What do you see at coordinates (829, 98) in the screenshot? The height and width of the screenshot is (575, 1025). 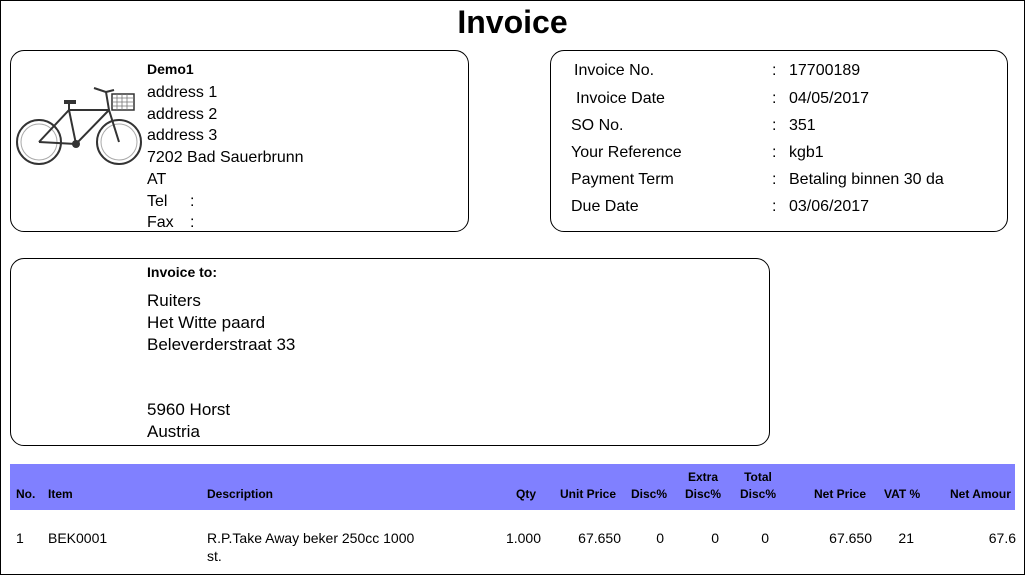 I see `info-value-invoice-date: 04/05/2017` at bounding box center [829, 98].